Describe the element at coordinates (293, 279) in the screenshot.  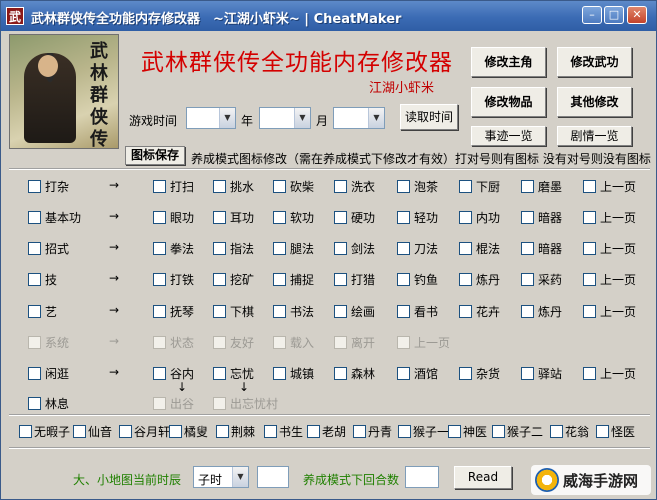
I see `option-checkbox: 捕捉` at that location.